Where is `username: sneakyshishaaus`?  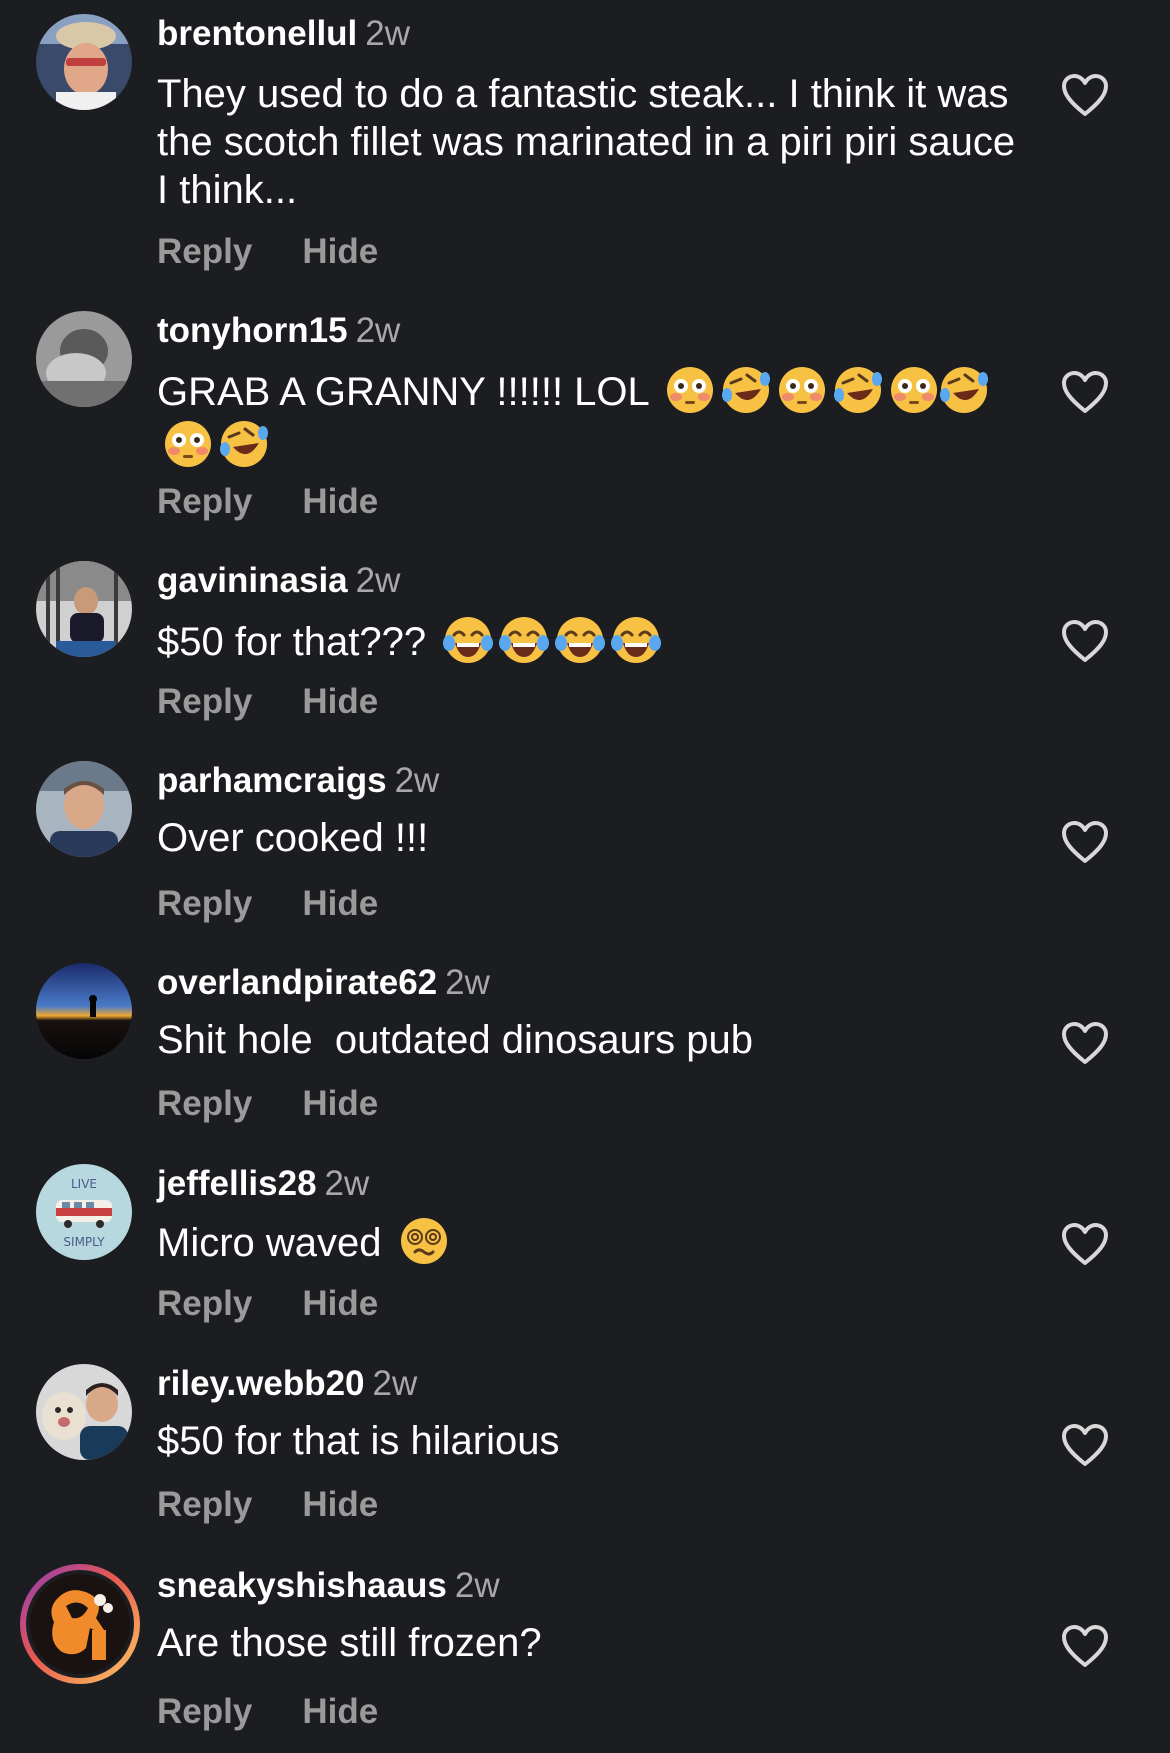
username: sneakyshishaaus is located at coordinates (302, 1585).